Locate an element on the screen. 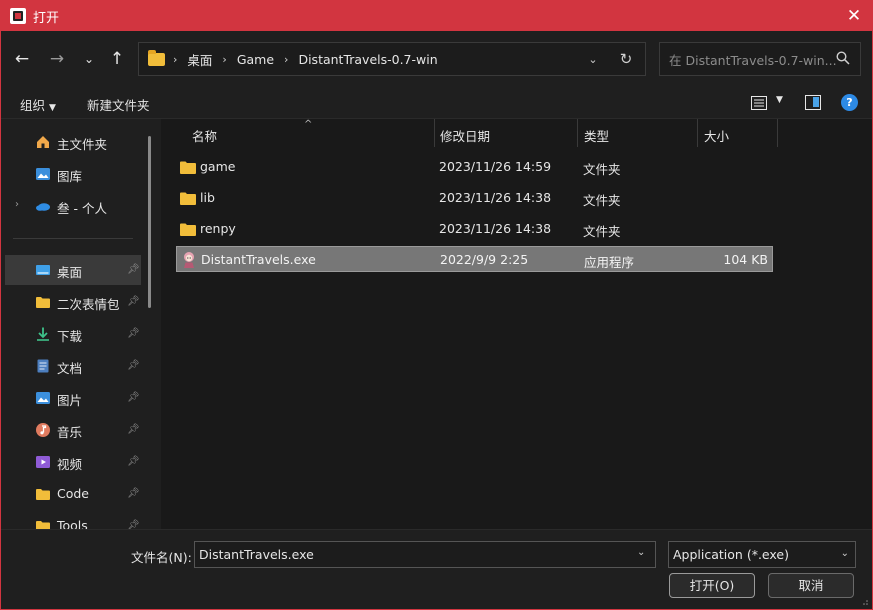 This screenshot has width=873, height=610. sidebar-item-desktop: 桌面 📌︎ is located at coordinates (73, 270).